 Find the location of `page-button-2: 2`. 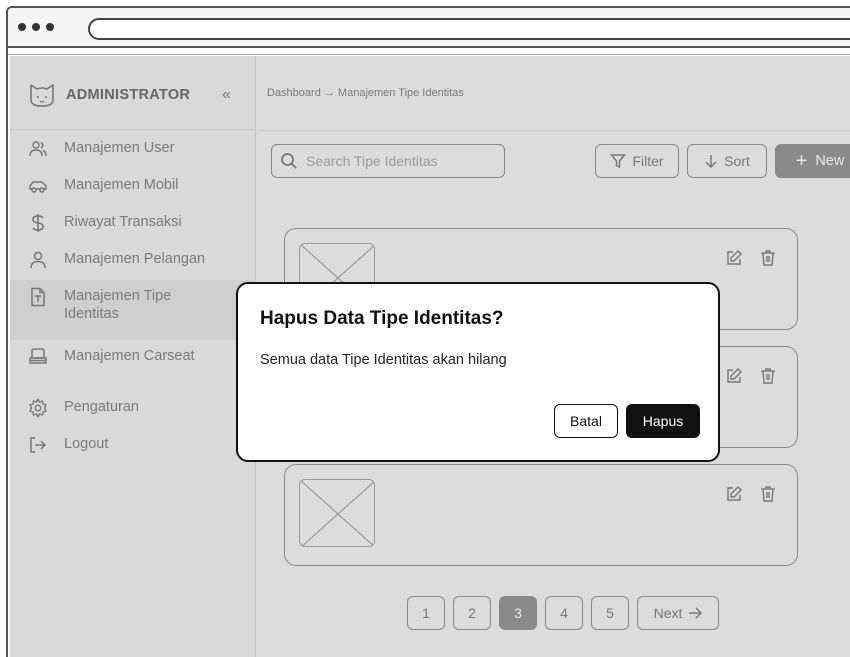

page-button-2: 2 is located at coordinates (472, 613).